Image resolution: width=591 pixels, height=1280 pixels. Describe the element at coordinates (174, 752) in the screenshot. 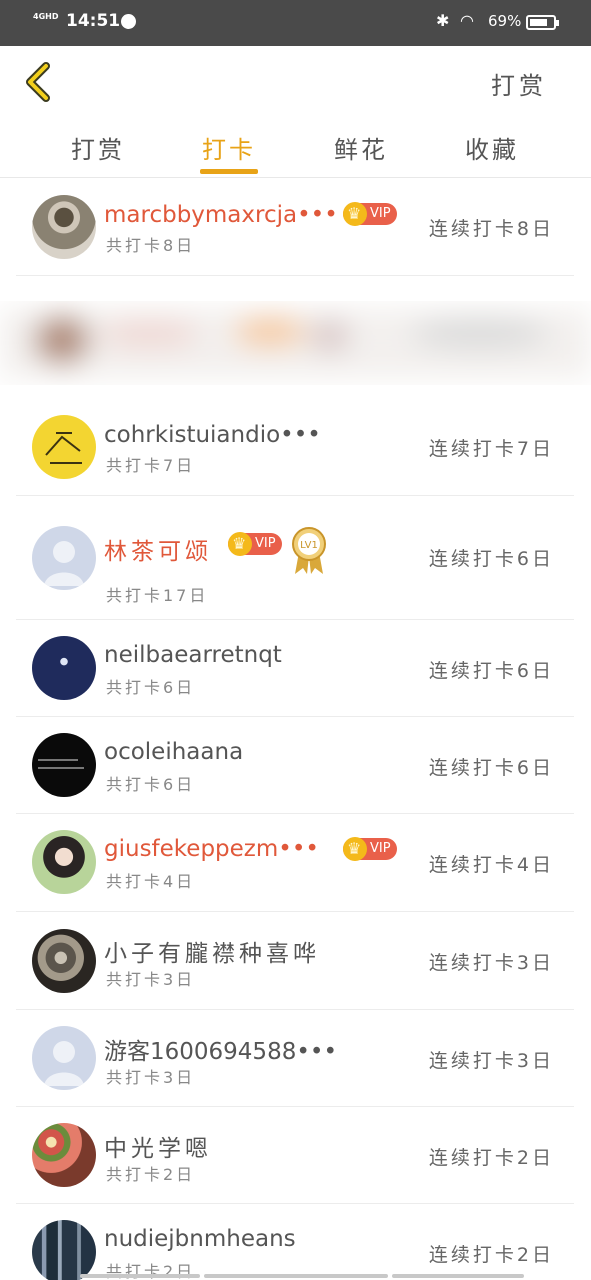

I see `user-name: ocoleihaana` at that location.